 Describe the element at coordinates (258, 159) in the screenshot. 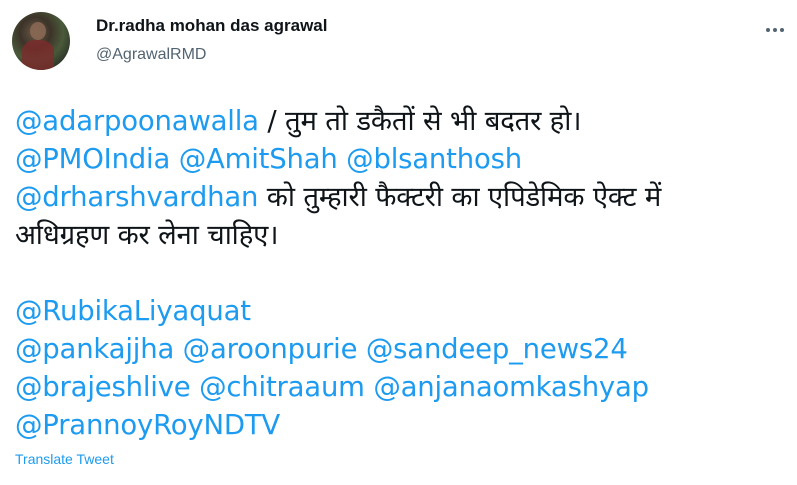

I see `mention-link: @AmitShah` at that location.